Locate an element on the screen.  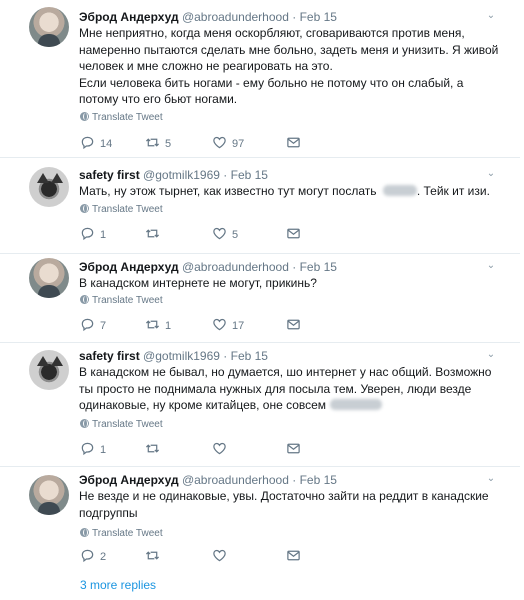
more-replies-link: 3 more replies is located at coordinates (118, 585).